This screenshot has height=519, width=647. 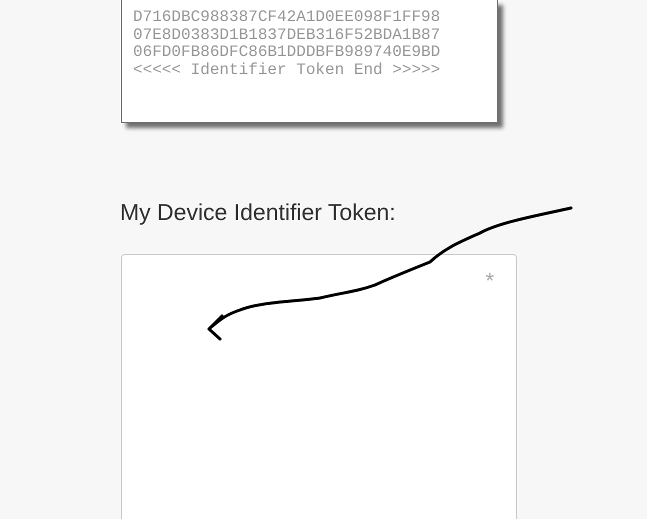 What do you see at coordinates (489, 281) in the screenshot?
I see `required-mark: *` at bounding box center [489, 281].